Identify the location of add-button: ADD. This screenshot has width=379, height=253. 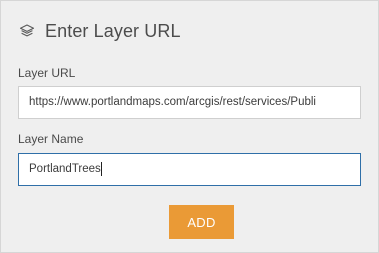
(201, 222).